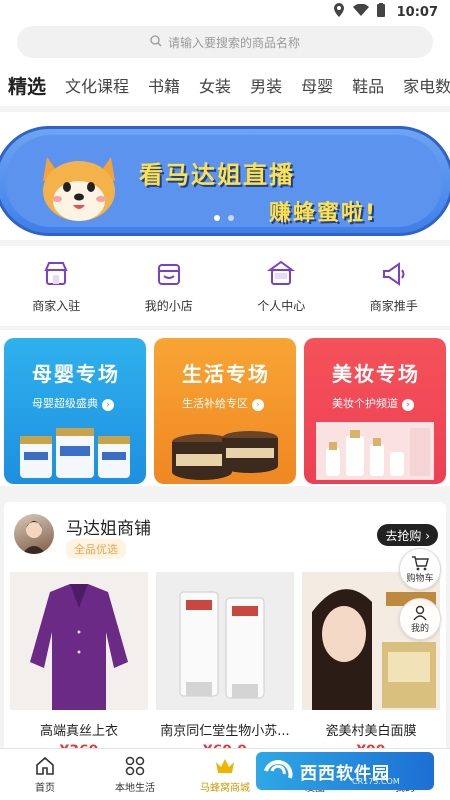 This screenshot has height=800, width=450. Describe the element at coordinates (266, 85) in the screenshot. I see `tab-mens-wear: 男装` at that location.